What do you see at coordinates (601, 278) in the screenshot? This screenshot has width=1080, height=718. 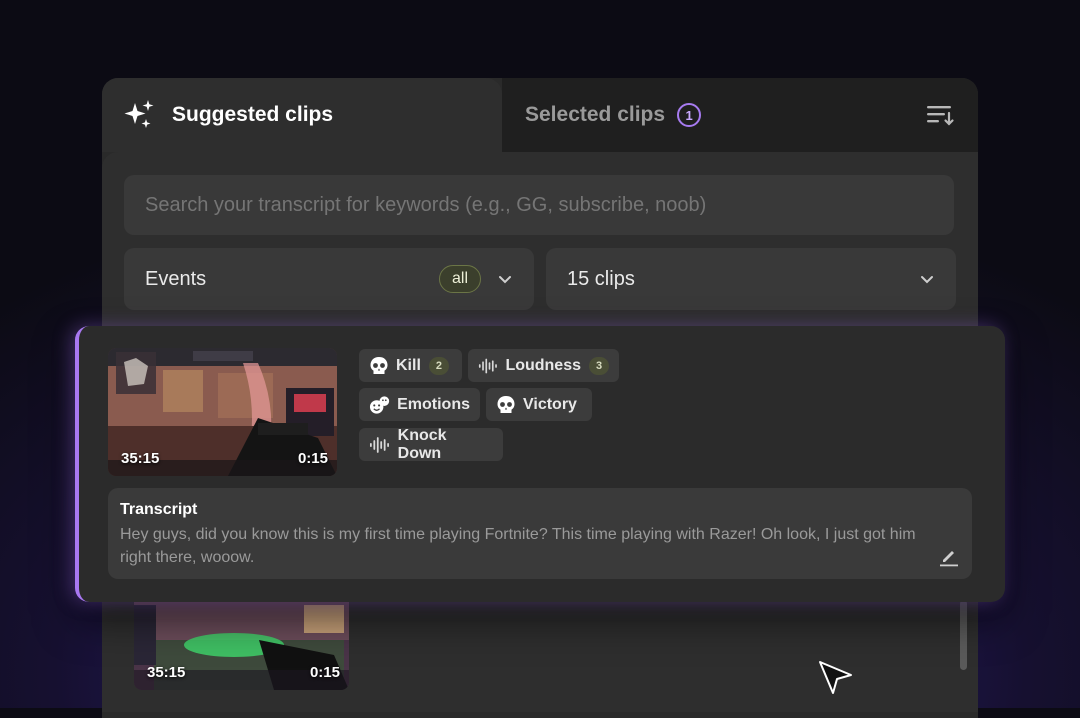 I see `clips-count-label: 15 clips` at bounding box center [601, 278].